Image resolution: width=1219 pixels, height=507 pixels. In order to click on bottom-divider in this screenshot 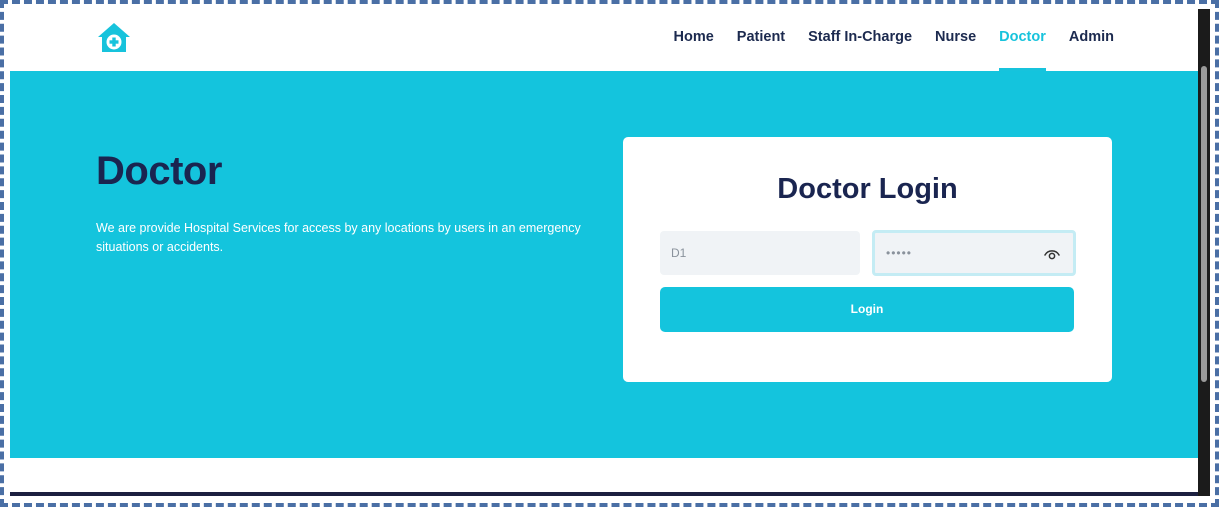, I will do `click(604, 494)`.